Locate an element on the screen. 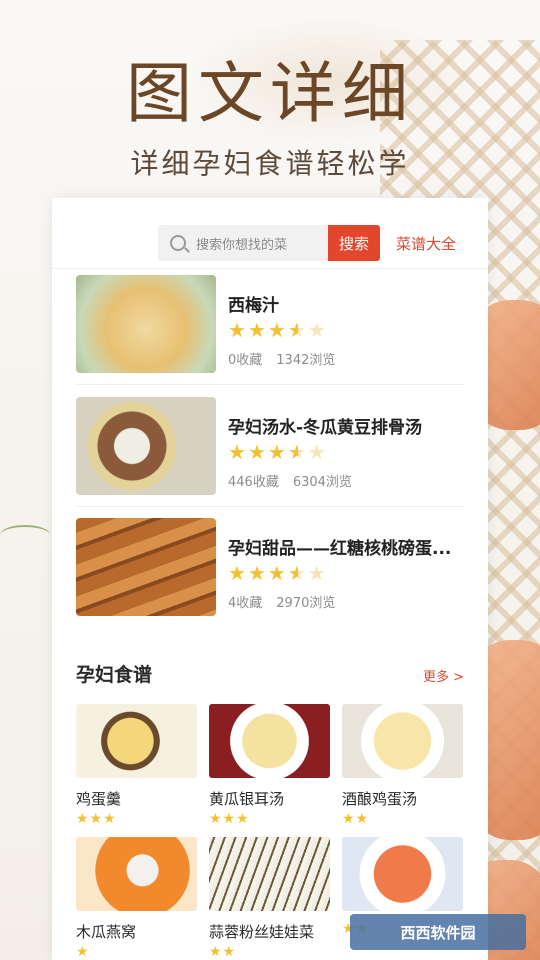 The image size is (540, 960). leaf-decoration is located at coordinates (25, 535).